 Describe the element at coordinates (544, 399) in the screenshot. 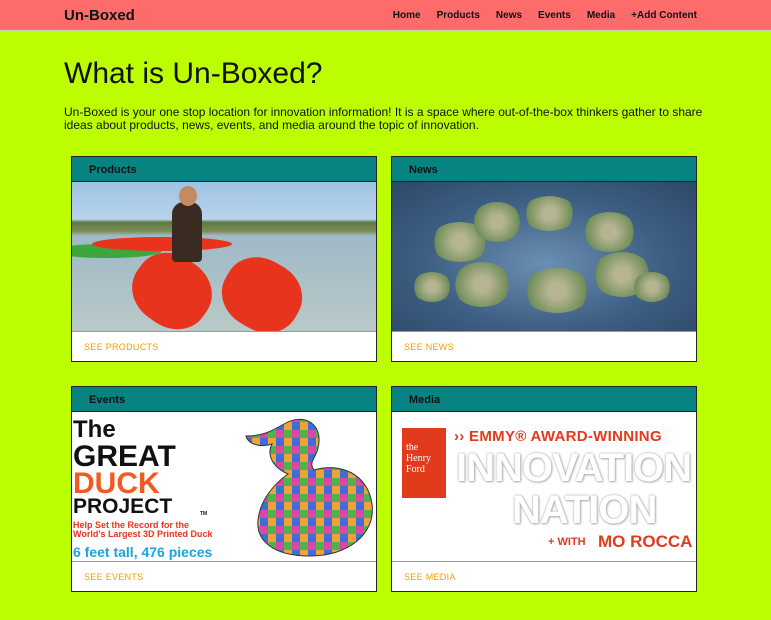

I see `card-title: Media` at that location.